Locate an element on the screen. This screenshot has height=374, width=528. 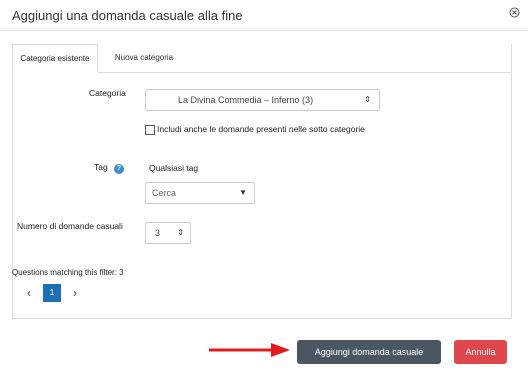
tag-selection-text: Qualsiasi tag is located at coordinates (174, 168).